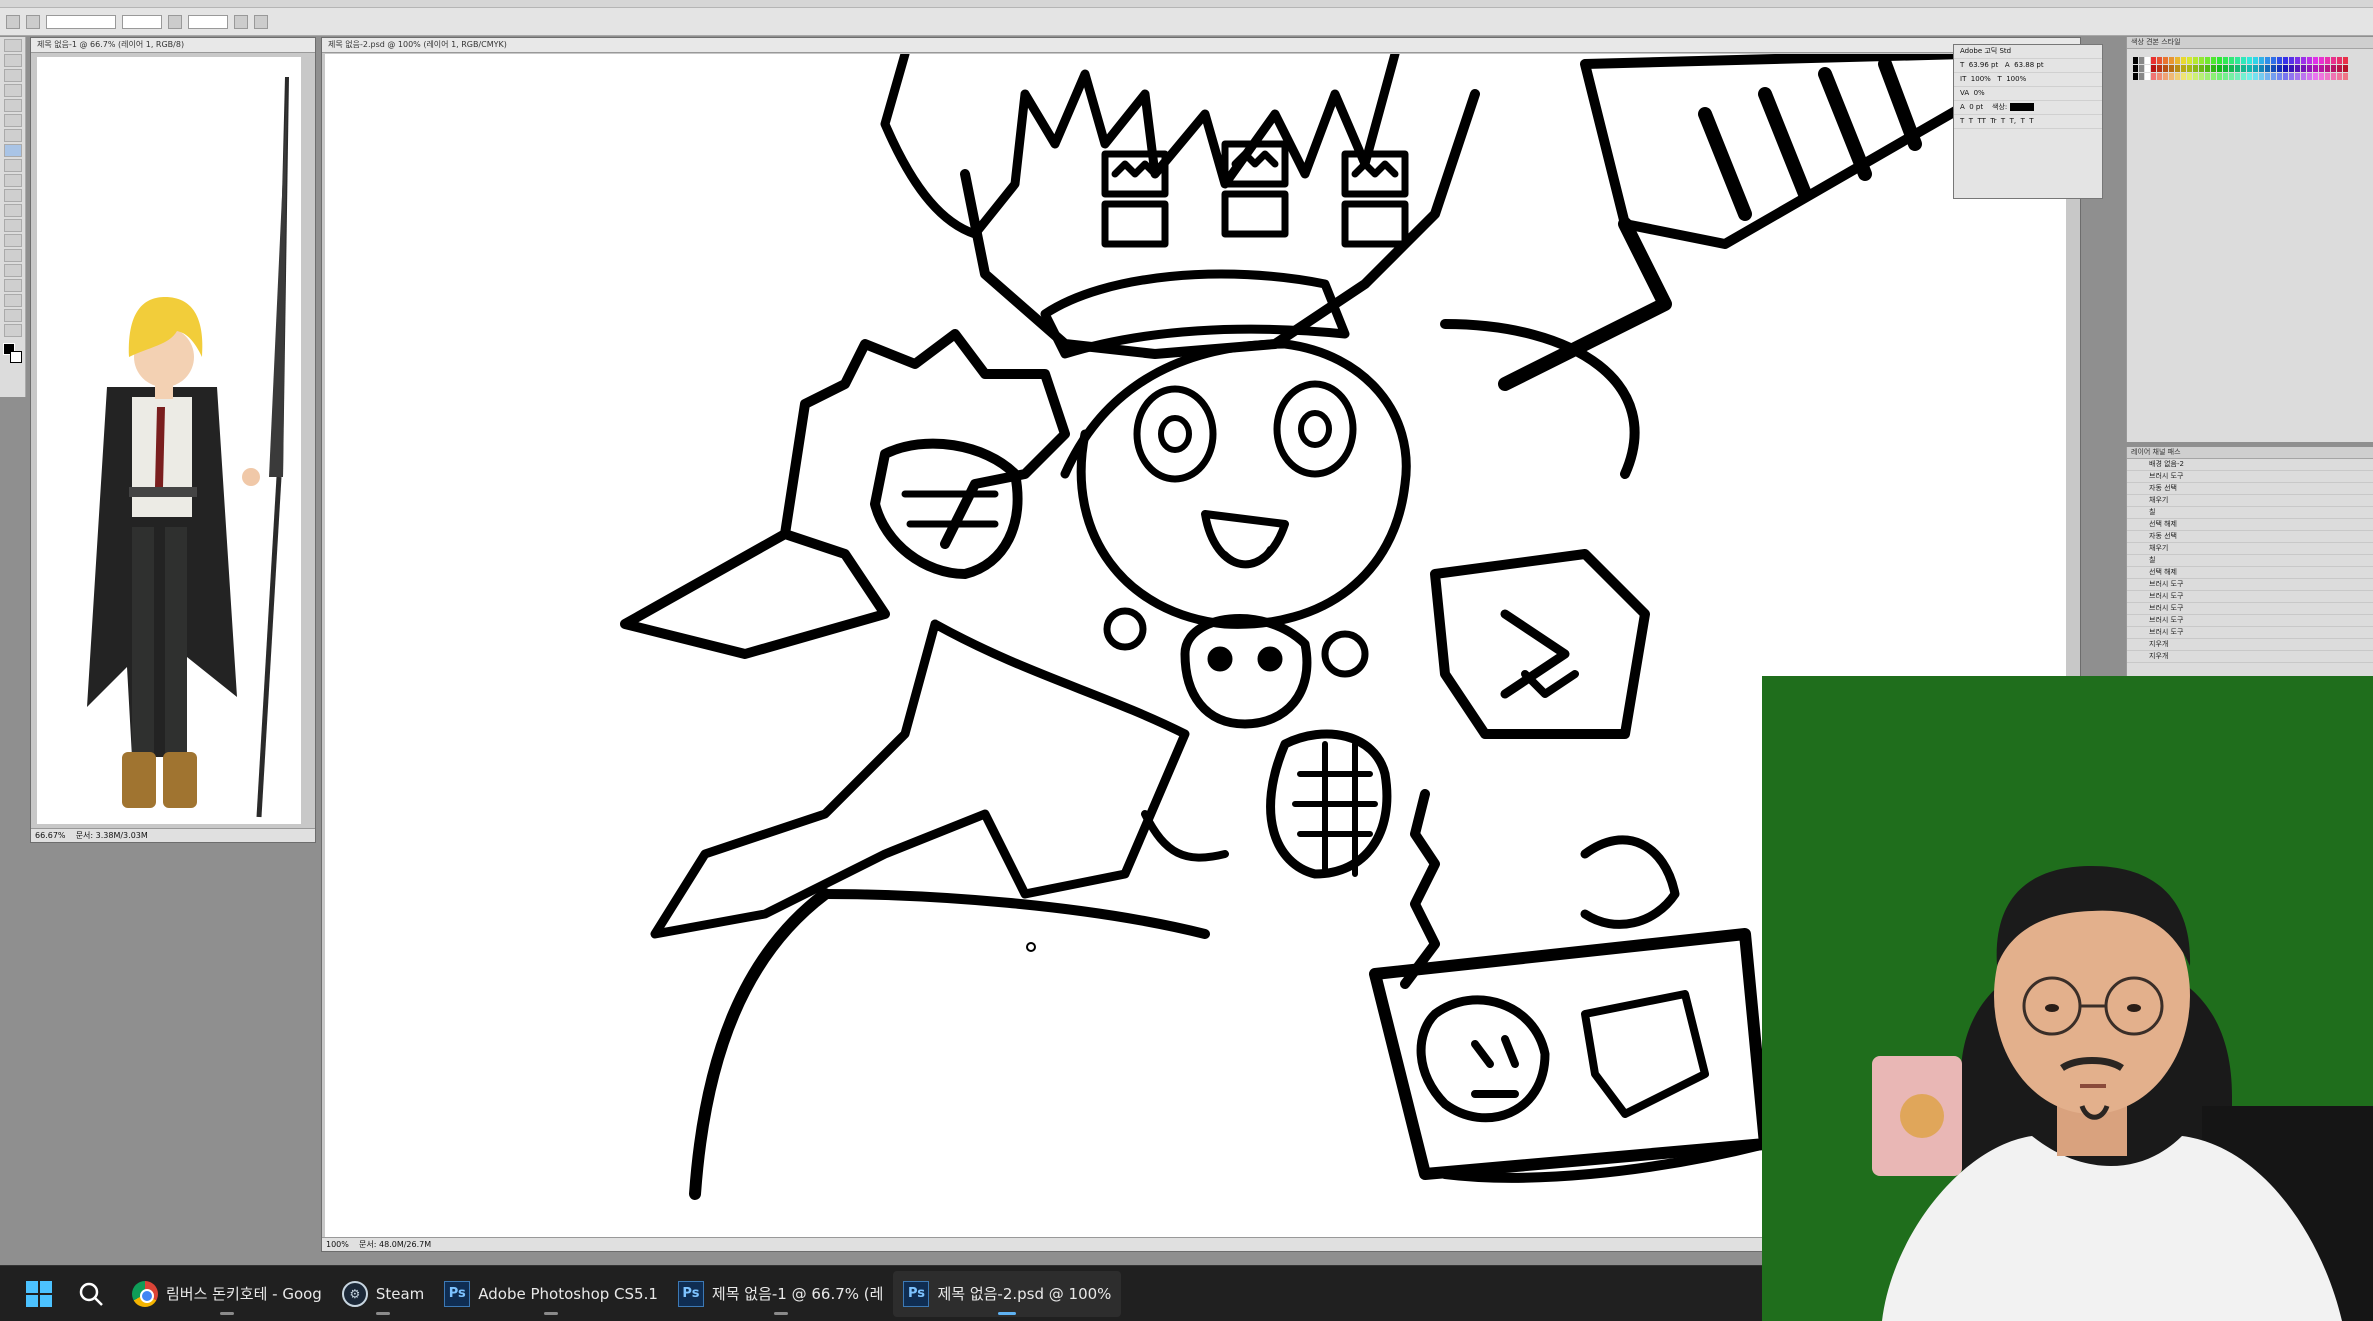 This screenshot has width=2373, height=1321. What do you see at coordinates (12, 255) in the screenshot?
I see `pen-tool-icon` at bounding box center [12, 255].